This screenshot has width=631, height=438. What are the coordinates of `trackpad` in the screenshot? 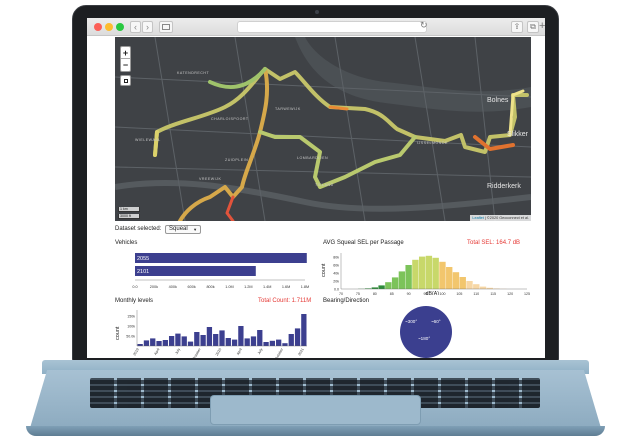 It's located at (315, 410).